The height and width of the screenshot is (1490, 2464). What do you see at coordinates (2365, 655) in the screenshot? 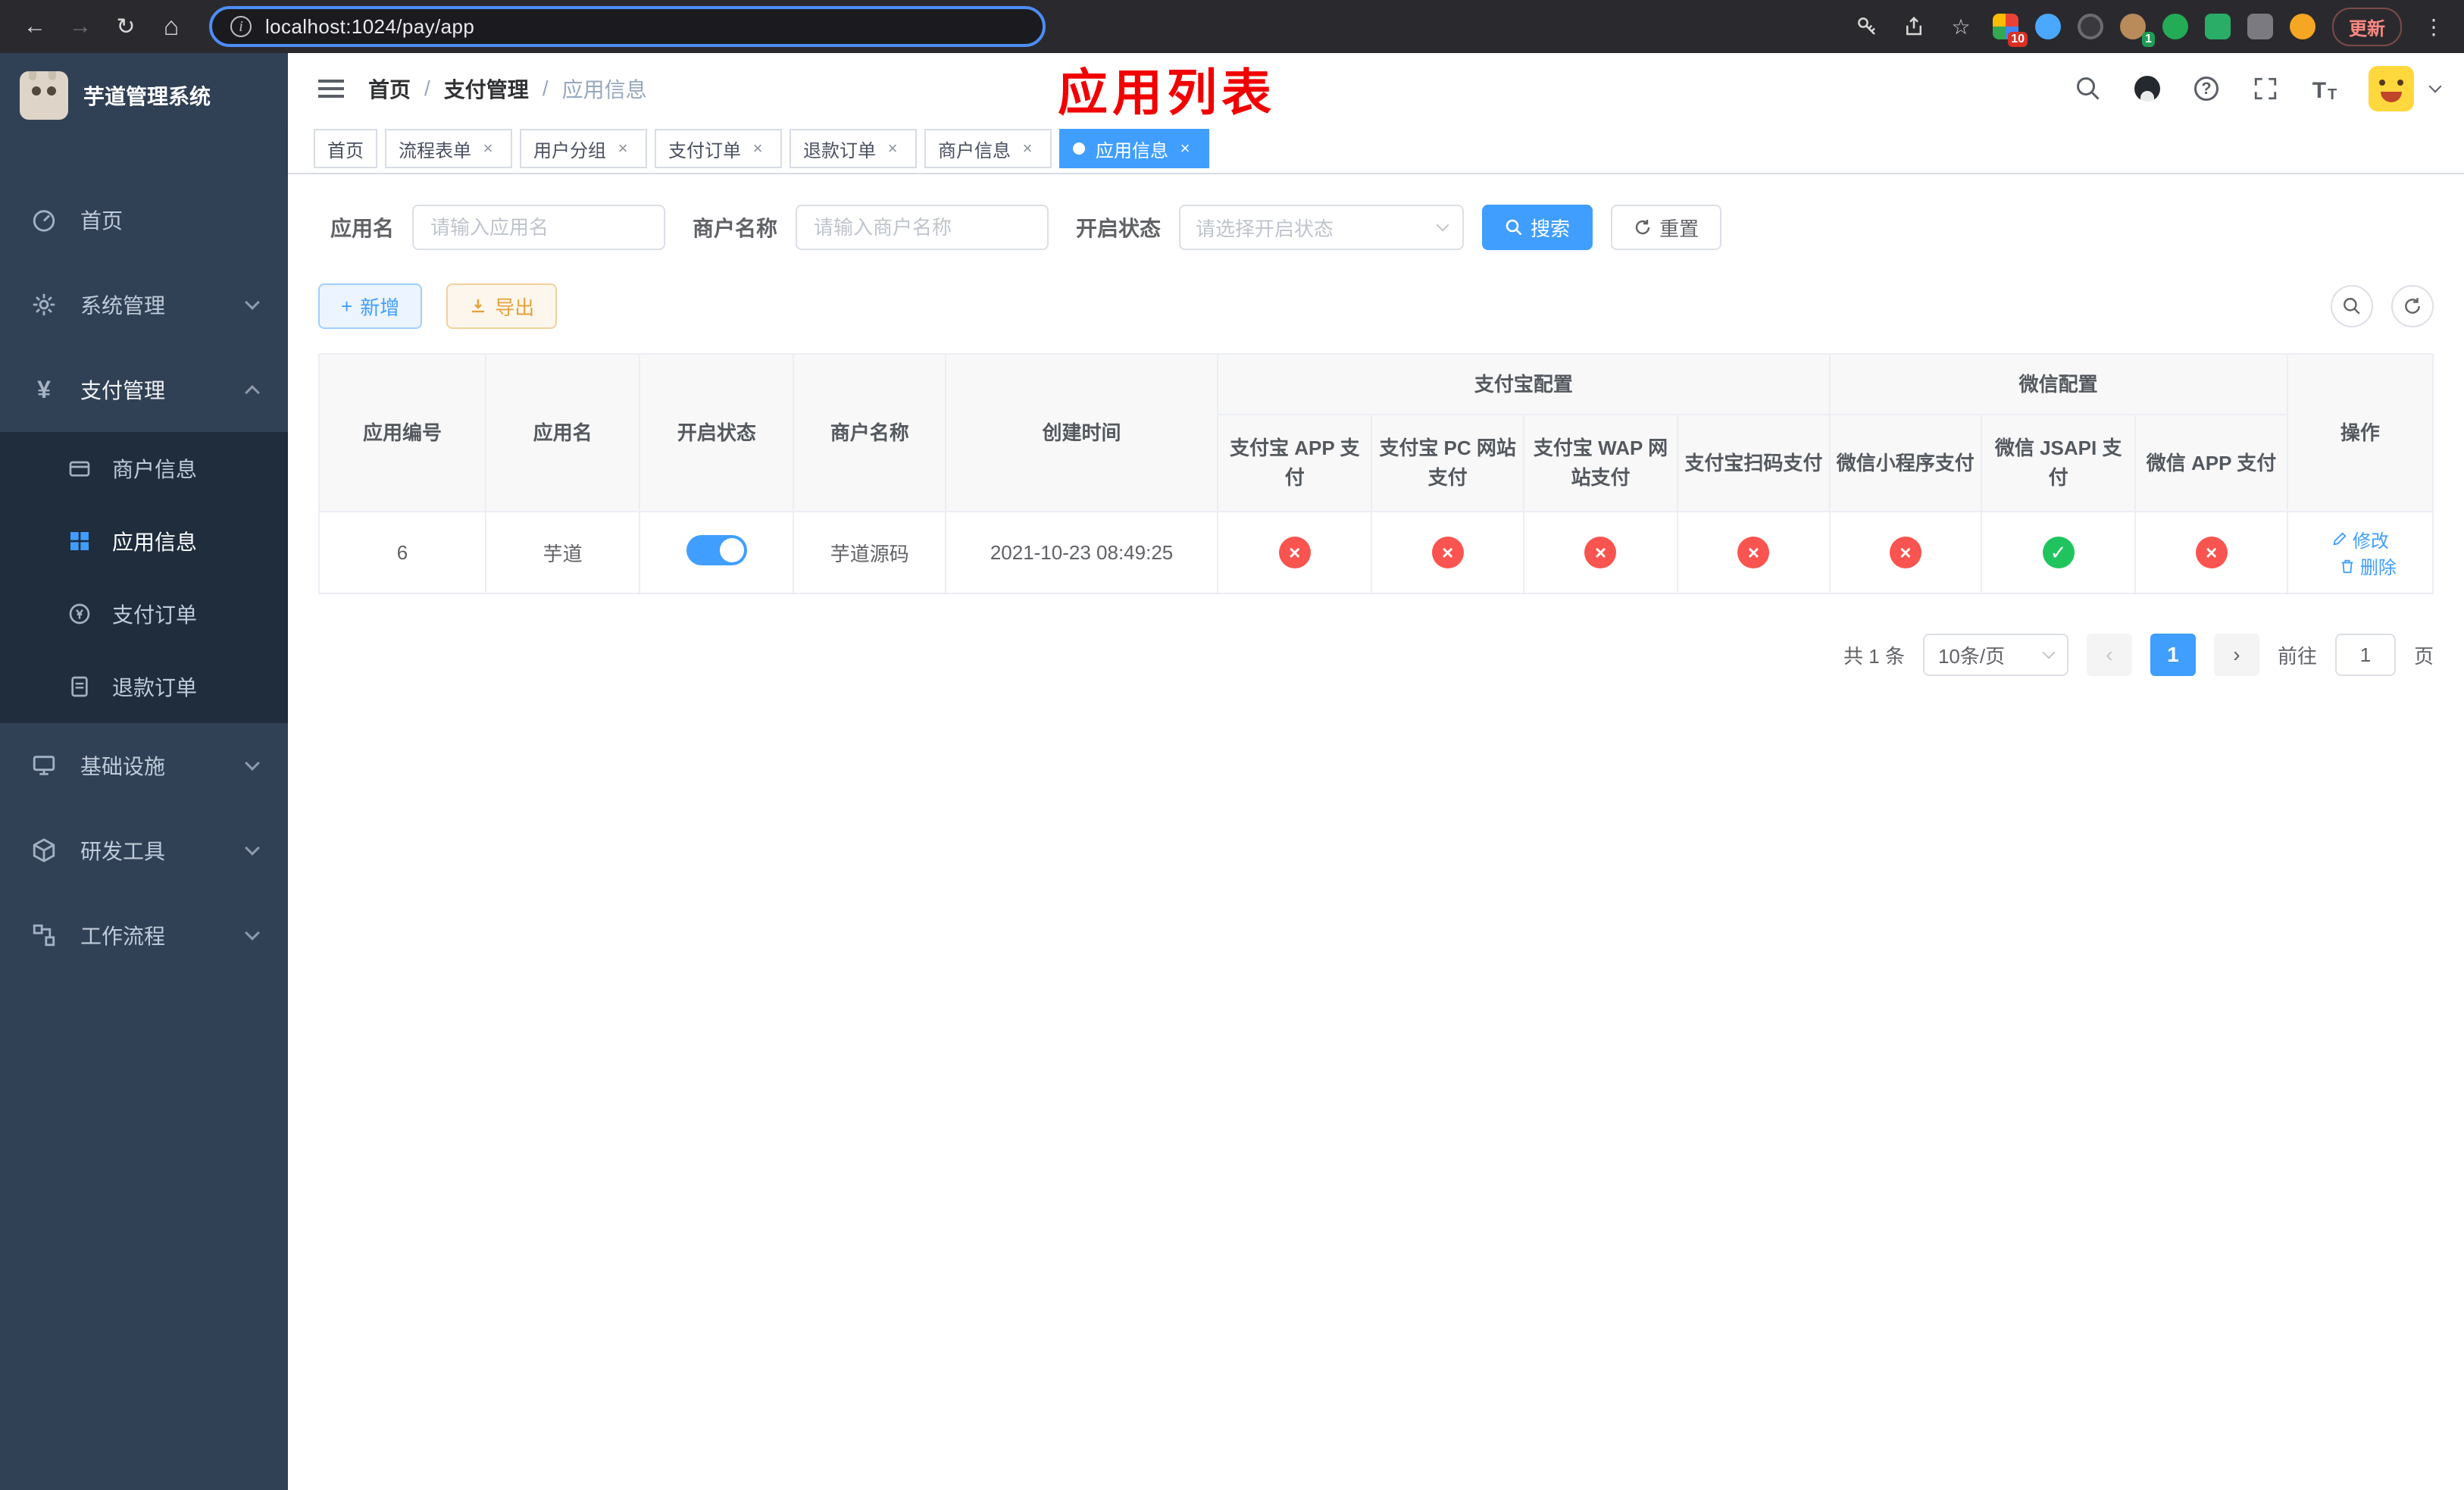
I see `goto-page-input` at bounding box center [2365, 655].